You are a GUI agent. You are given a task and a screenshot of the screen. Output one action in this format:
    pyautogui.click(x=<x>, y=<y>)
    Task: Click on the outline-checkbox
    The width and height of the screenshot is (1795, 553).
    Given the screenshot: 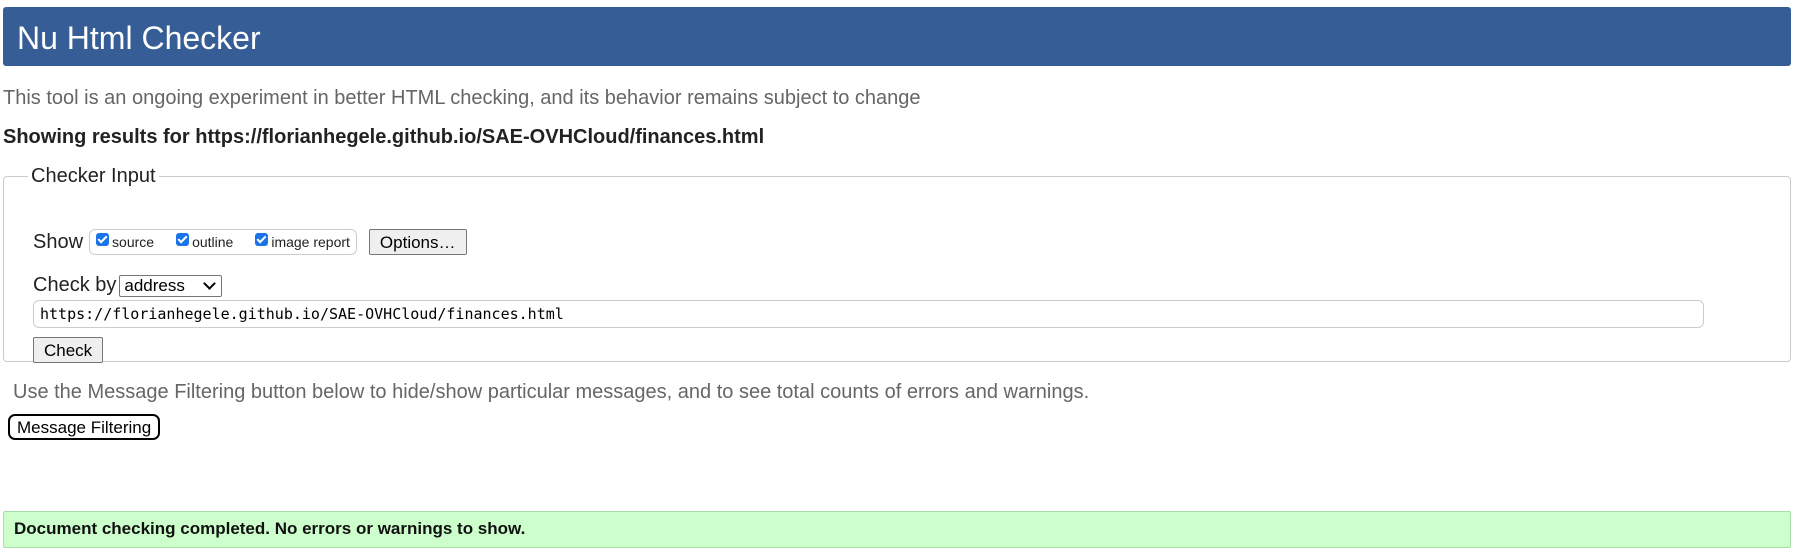 What is the action you would take?
    pyautogui.click(x=183, y=239)
    